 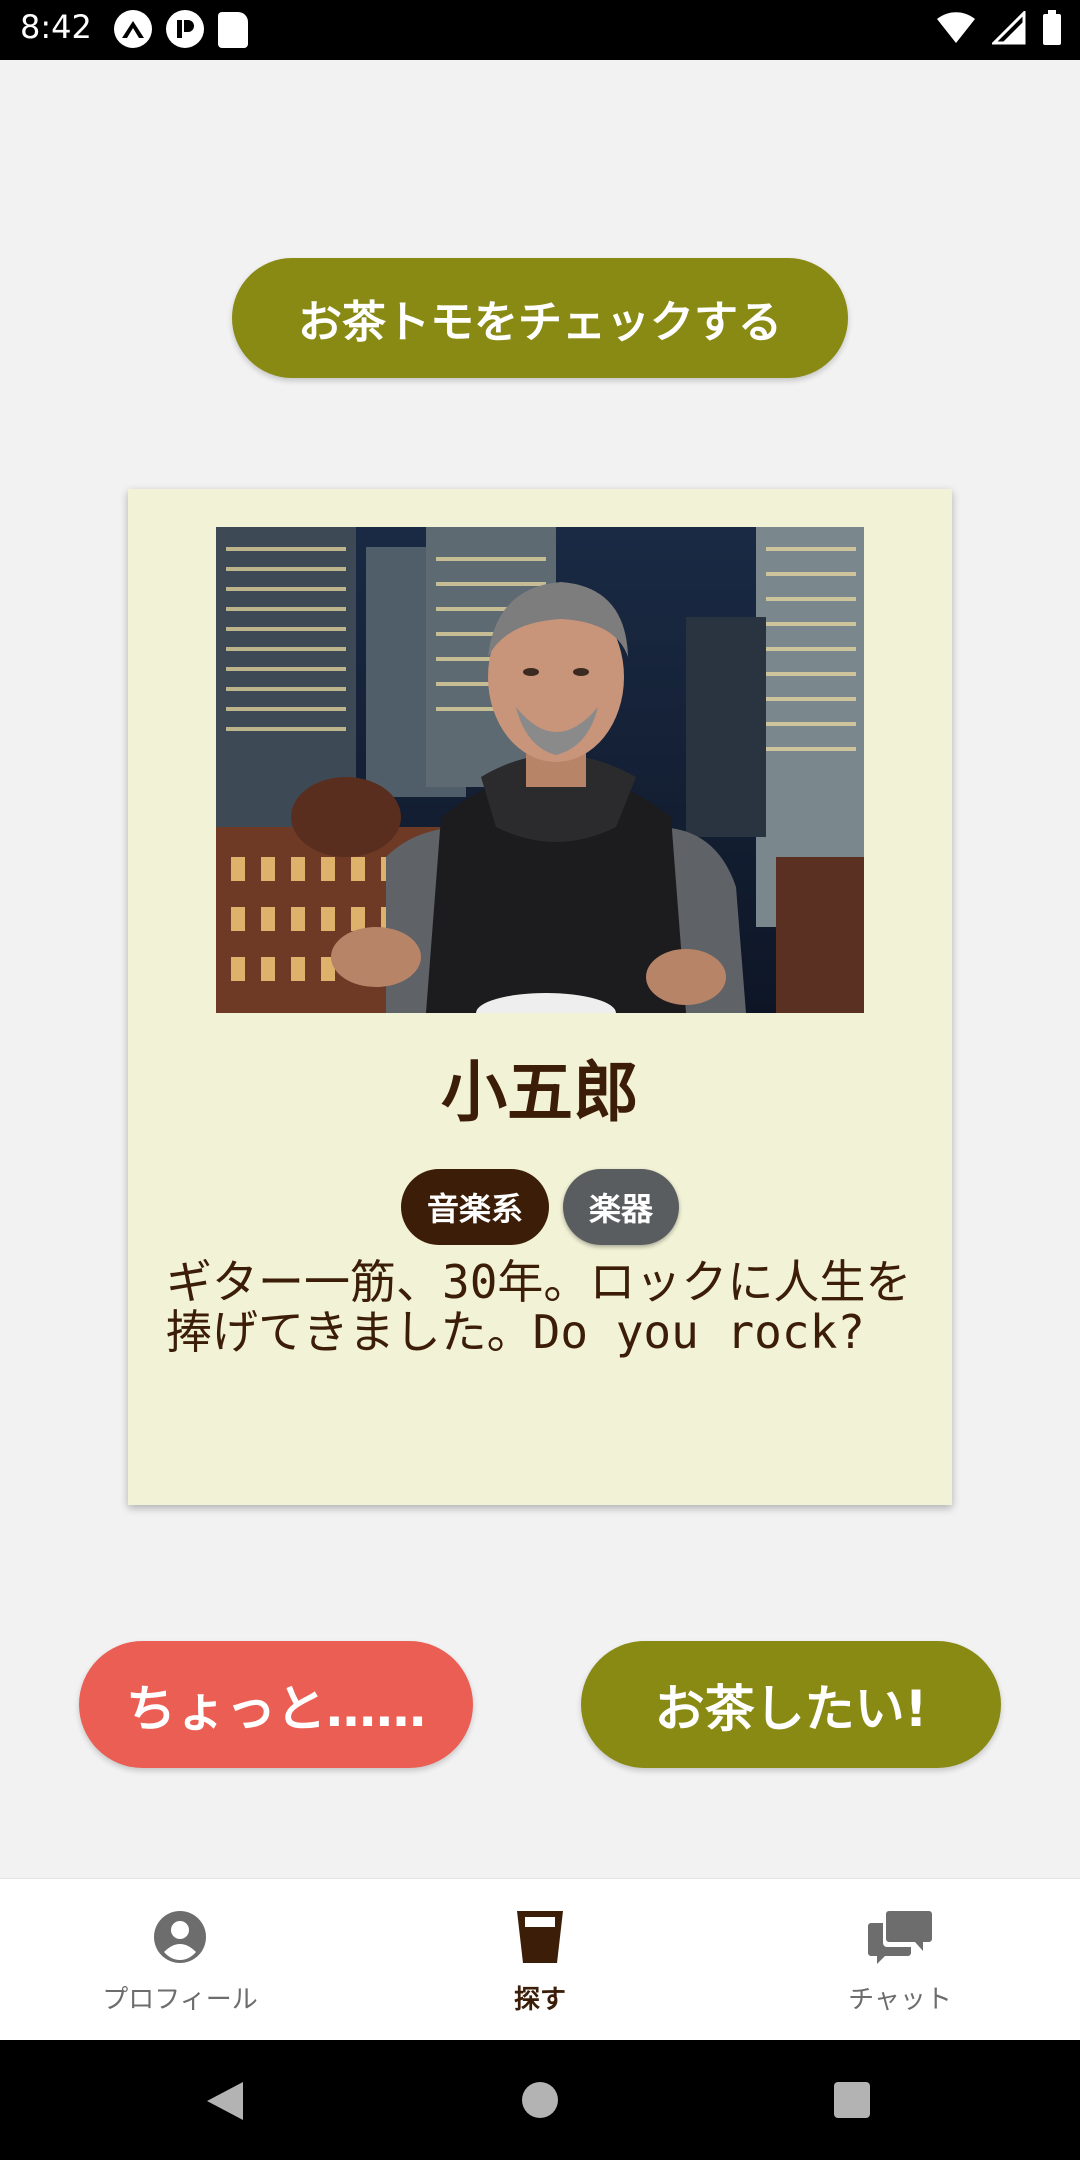 What do you see at coordinates (539, 2000) in the screenshot?
I see `nav-label-search: 探す` at bounding box center [539, 2000].